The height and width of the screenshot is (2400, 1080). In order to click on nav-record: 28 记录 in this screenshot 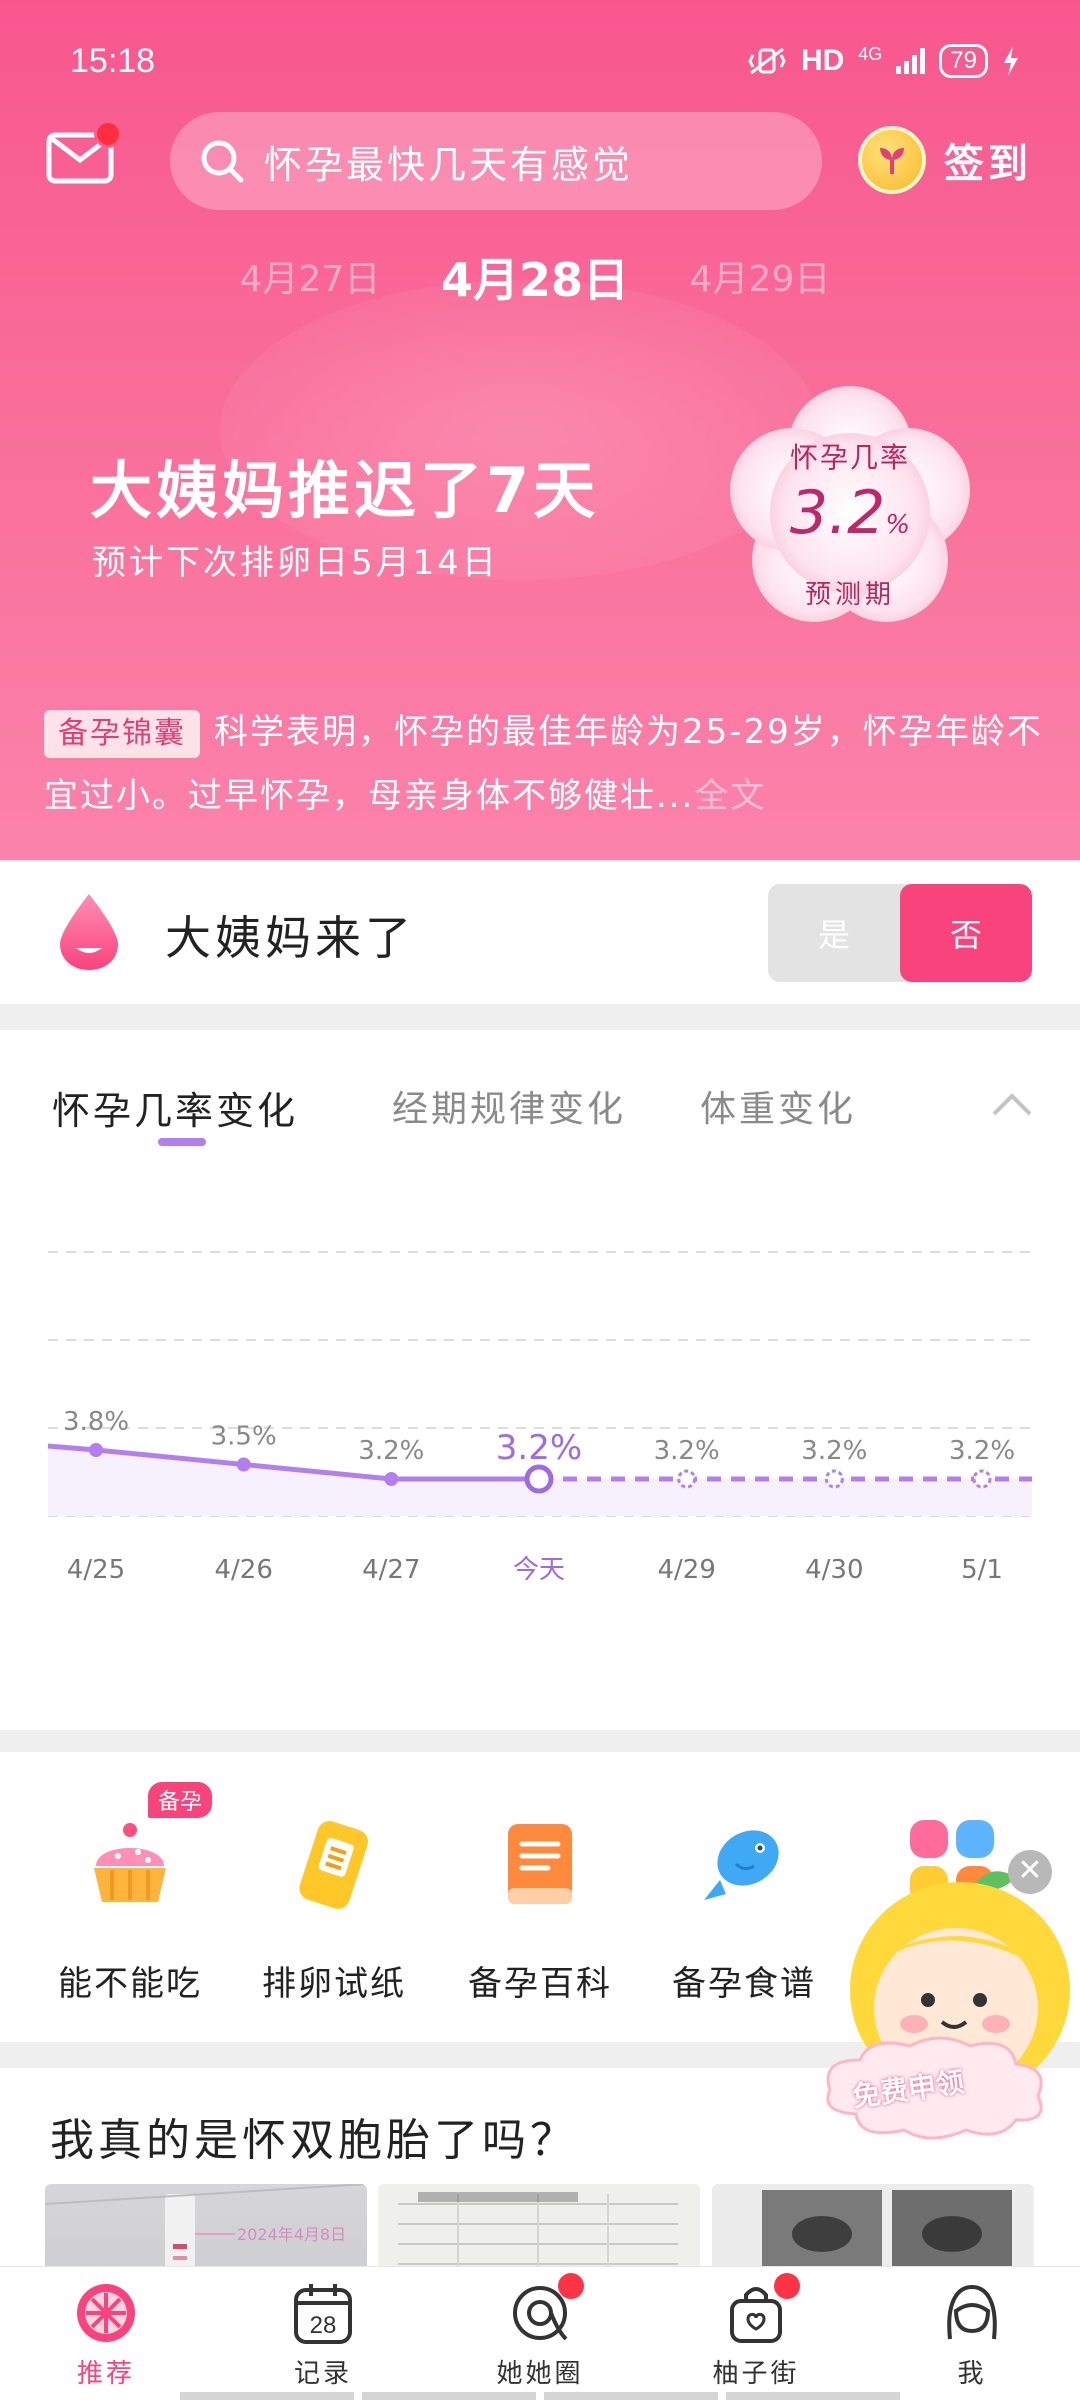, I will do `click(323, 2335)`.